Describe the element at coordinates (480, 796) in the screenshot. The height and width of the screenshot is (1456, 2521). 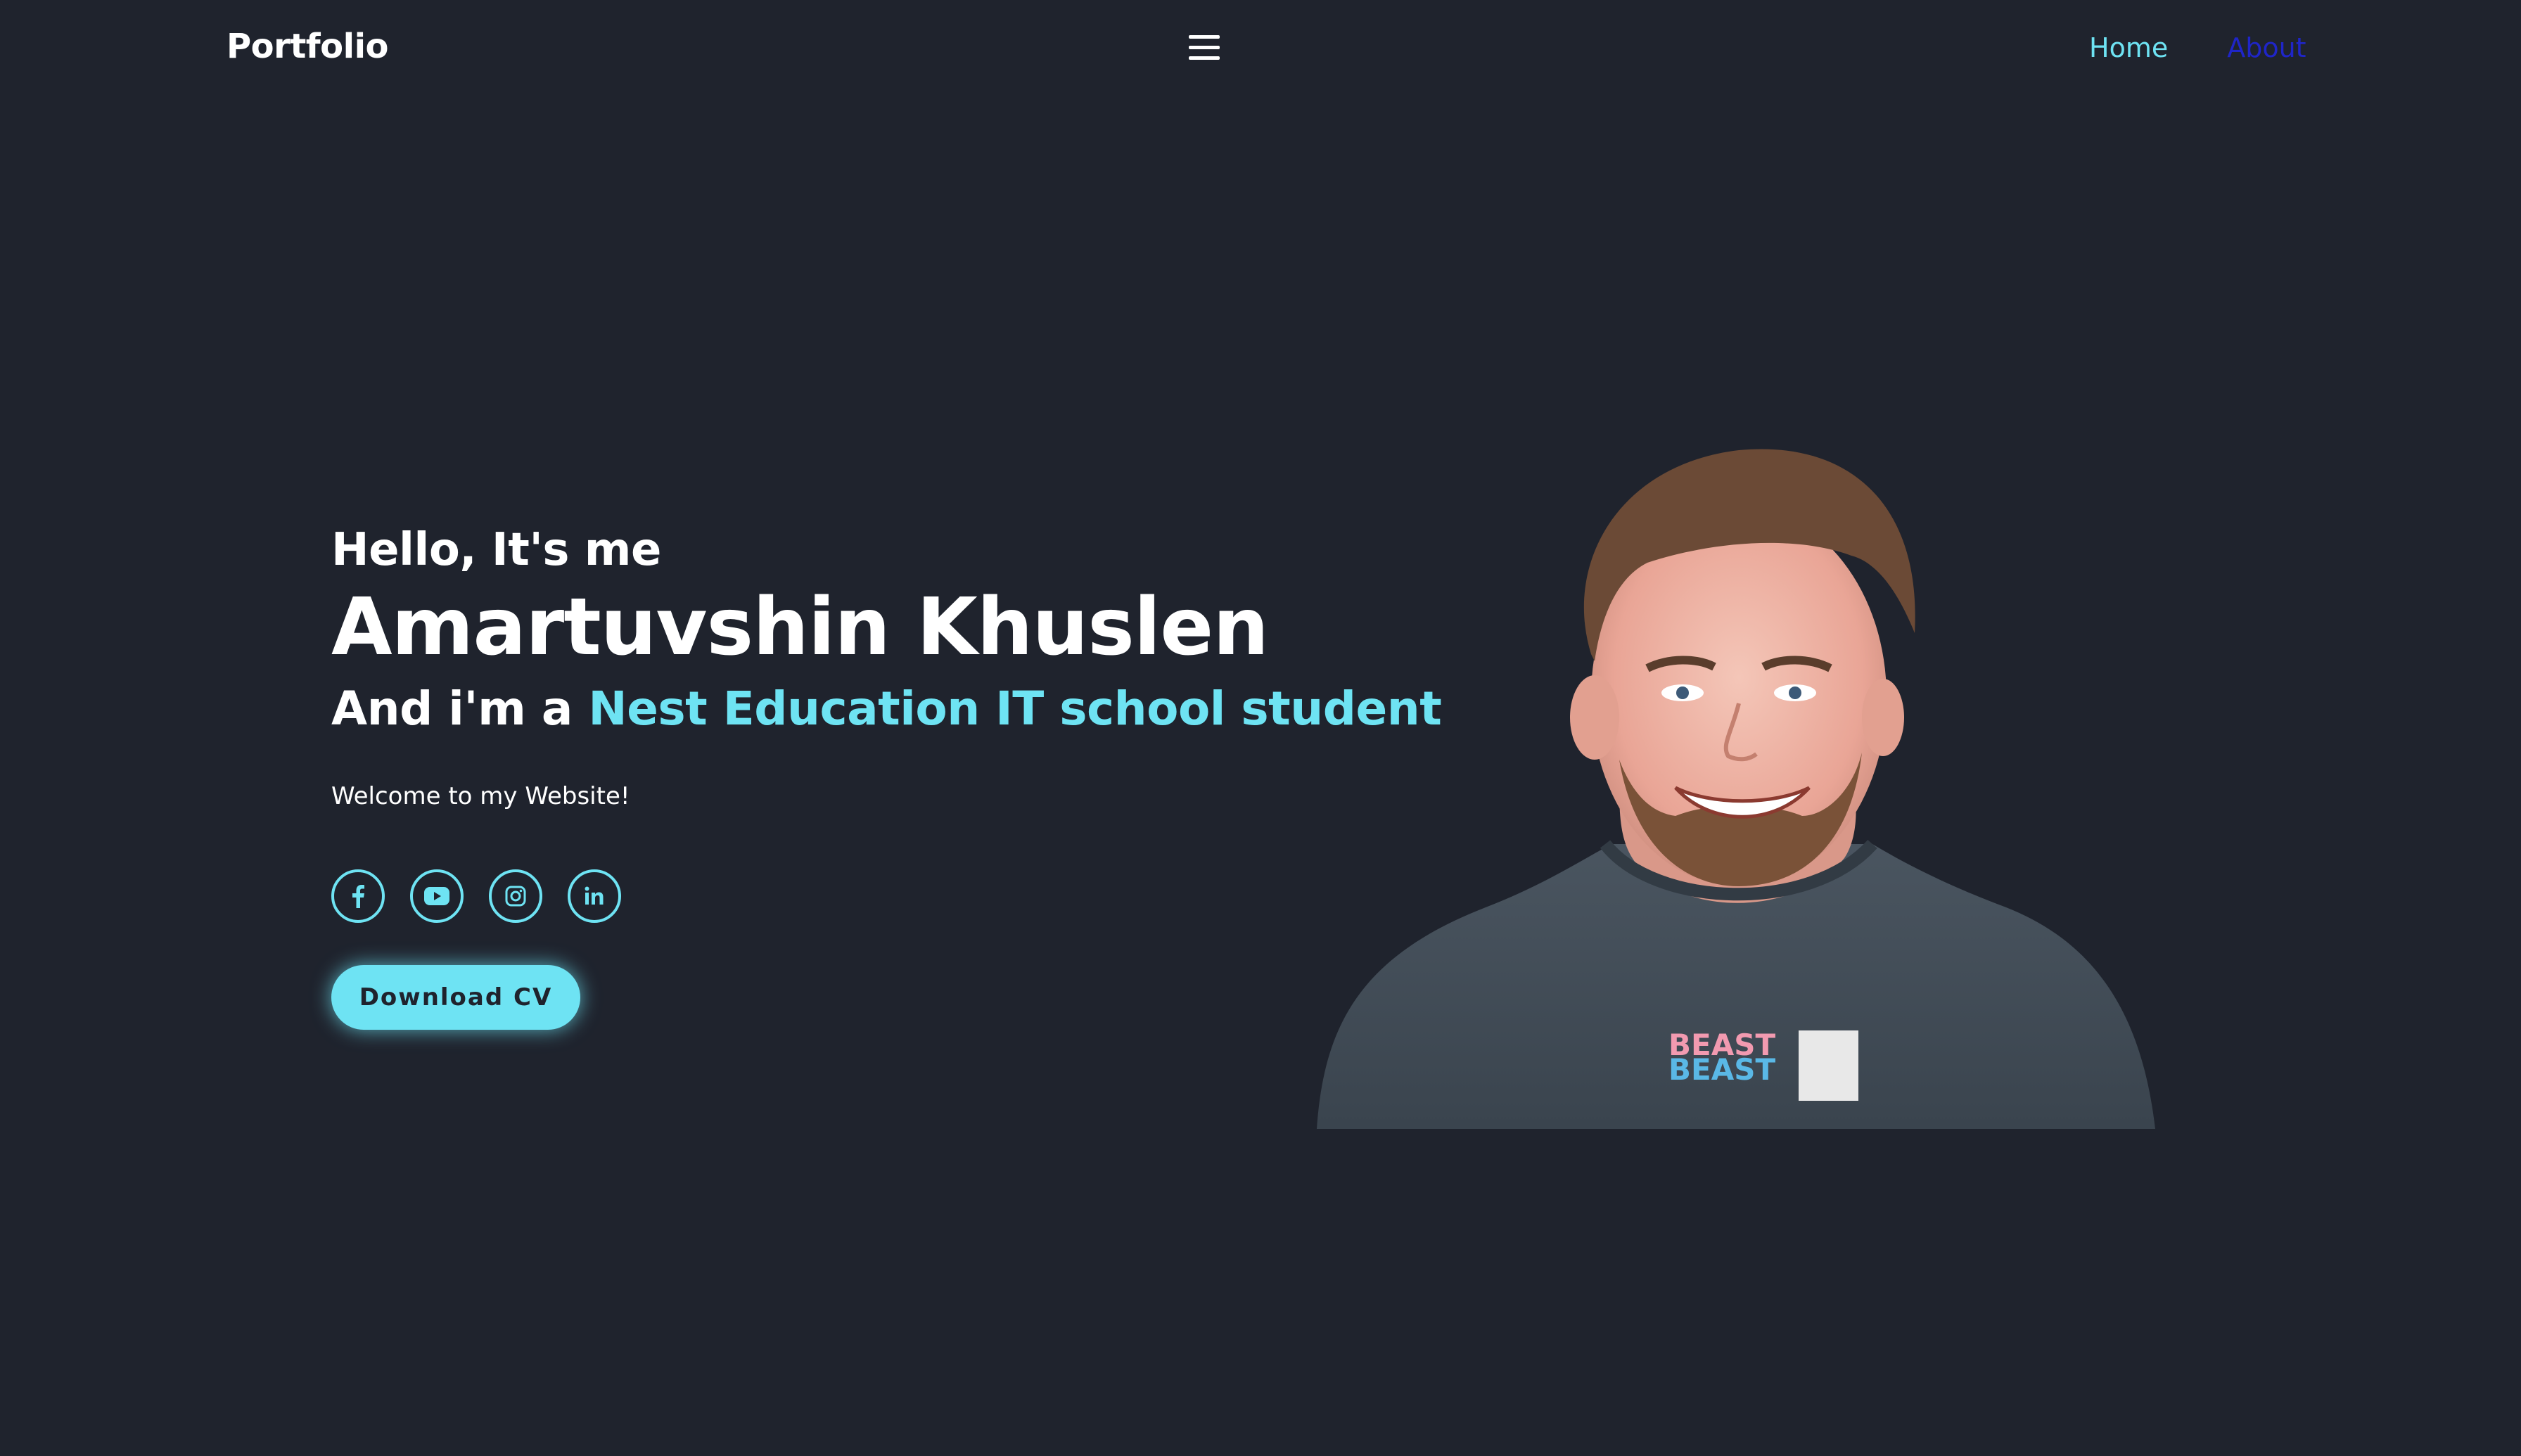
I see `welcome-text: Welcome to my Website!` at that location.